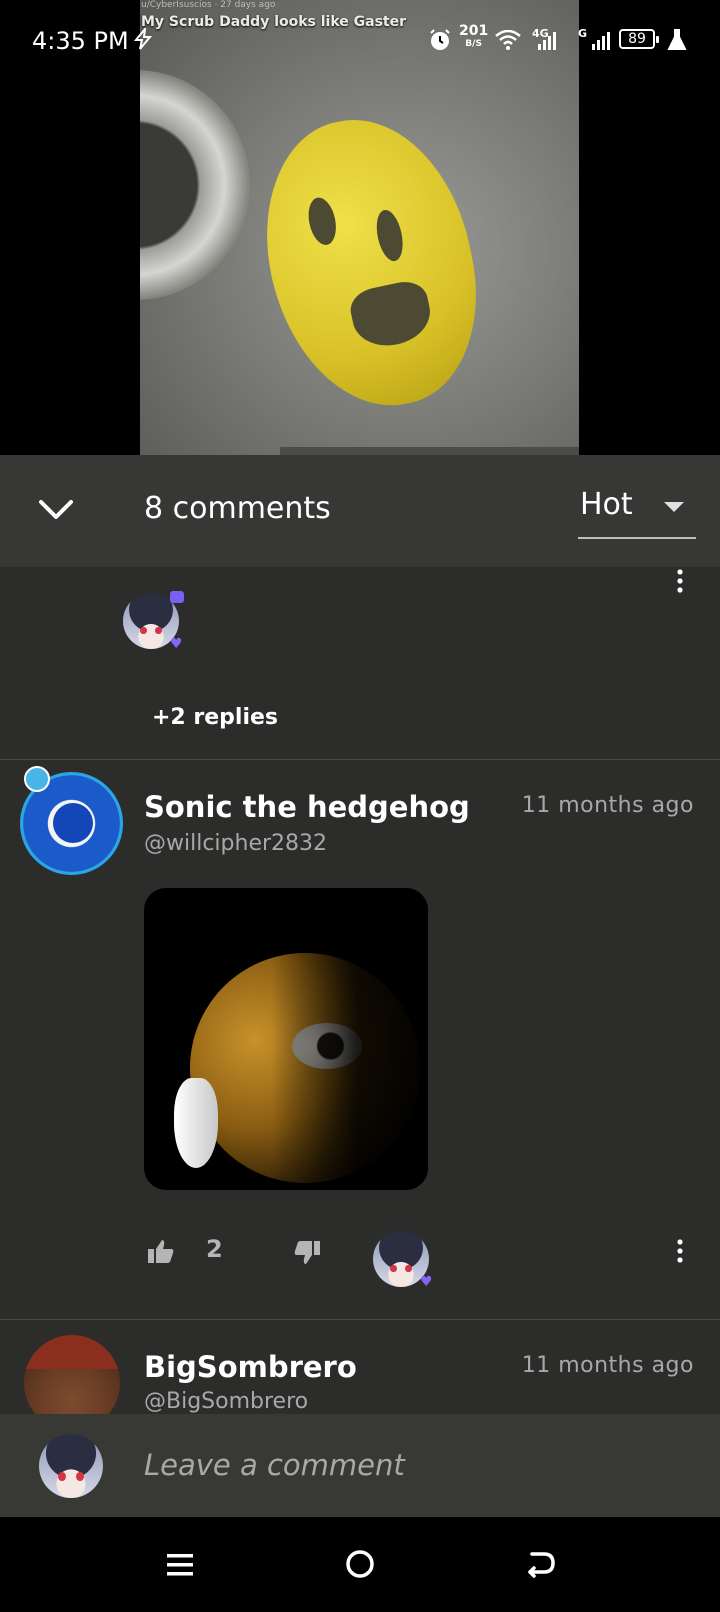 This screenshot has width=720, height=1612. Describe the element at coordinates (73, 823) in the screenshot. I see `sonic-avatar-image` at that location.